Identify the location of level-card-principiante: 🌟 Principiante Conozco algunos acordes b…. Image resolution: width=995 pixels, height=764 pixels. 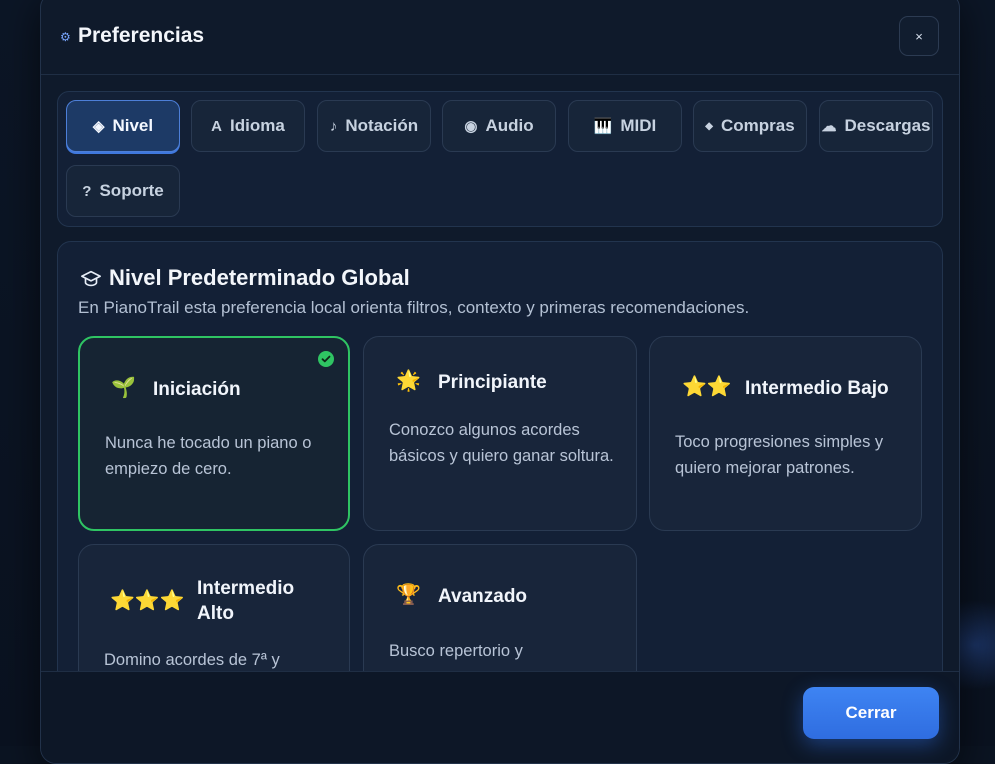
(500, 433).